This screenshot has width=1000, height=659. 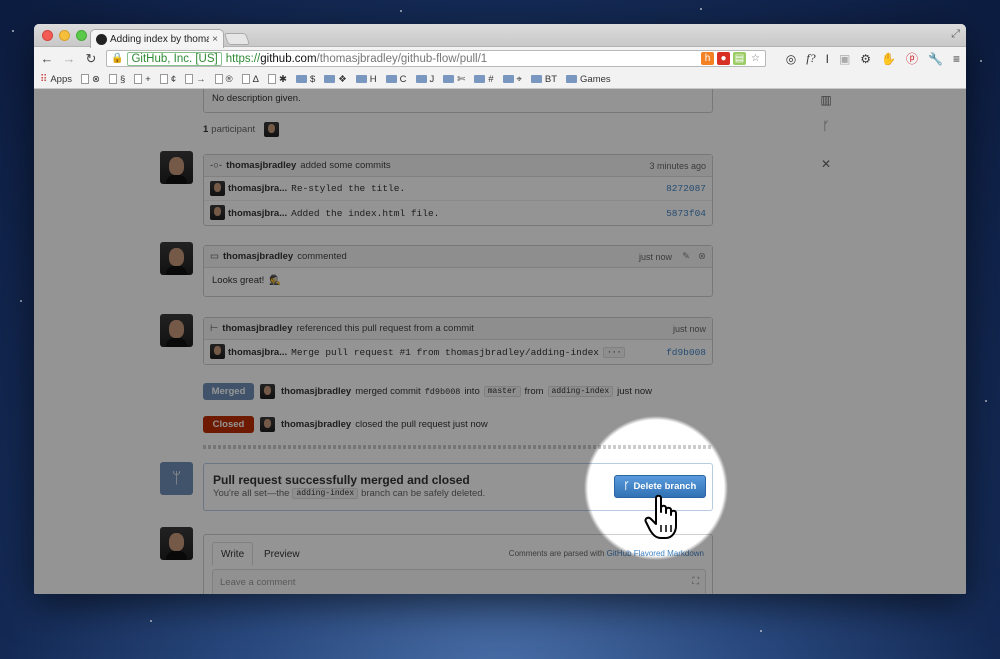 I want to click on bookmark-label: J, so click(x=432, y=79).